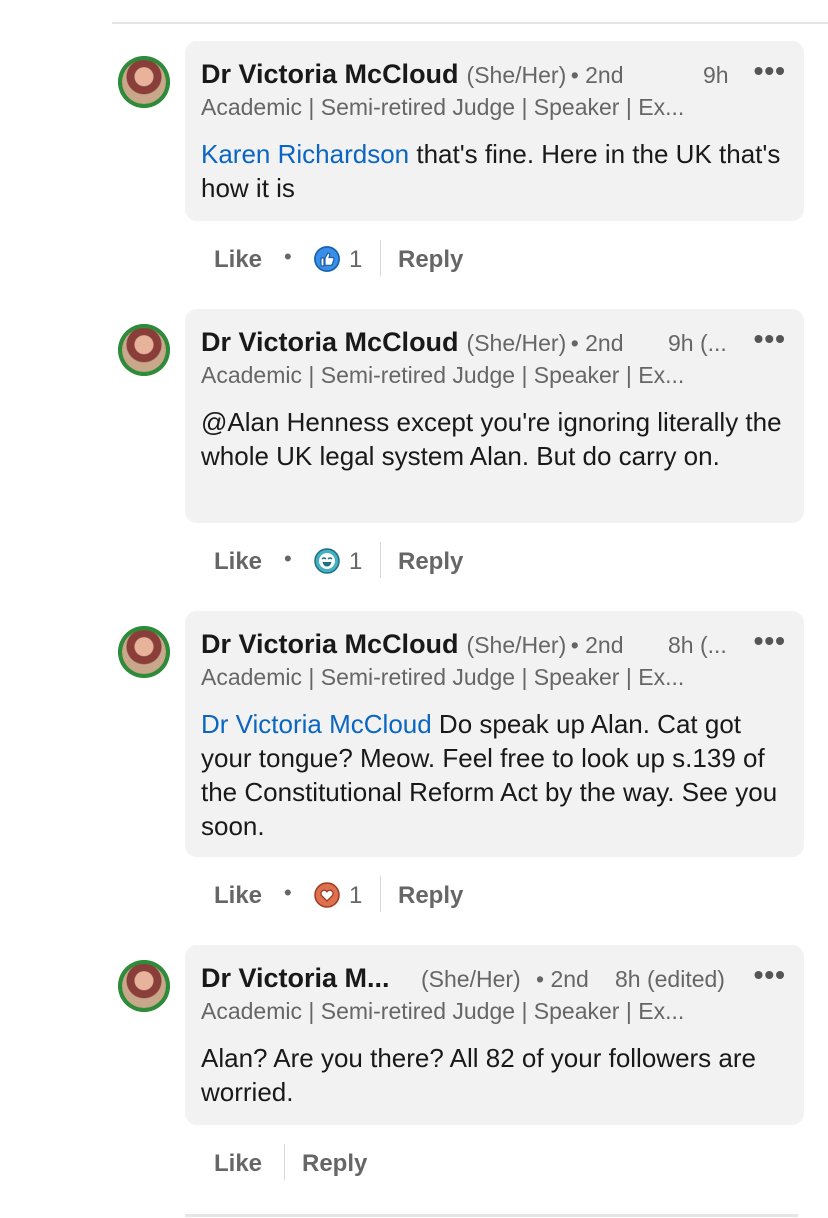 The image size is (828, 1218). I want to click on funny-face-icon, so click(327, 561).